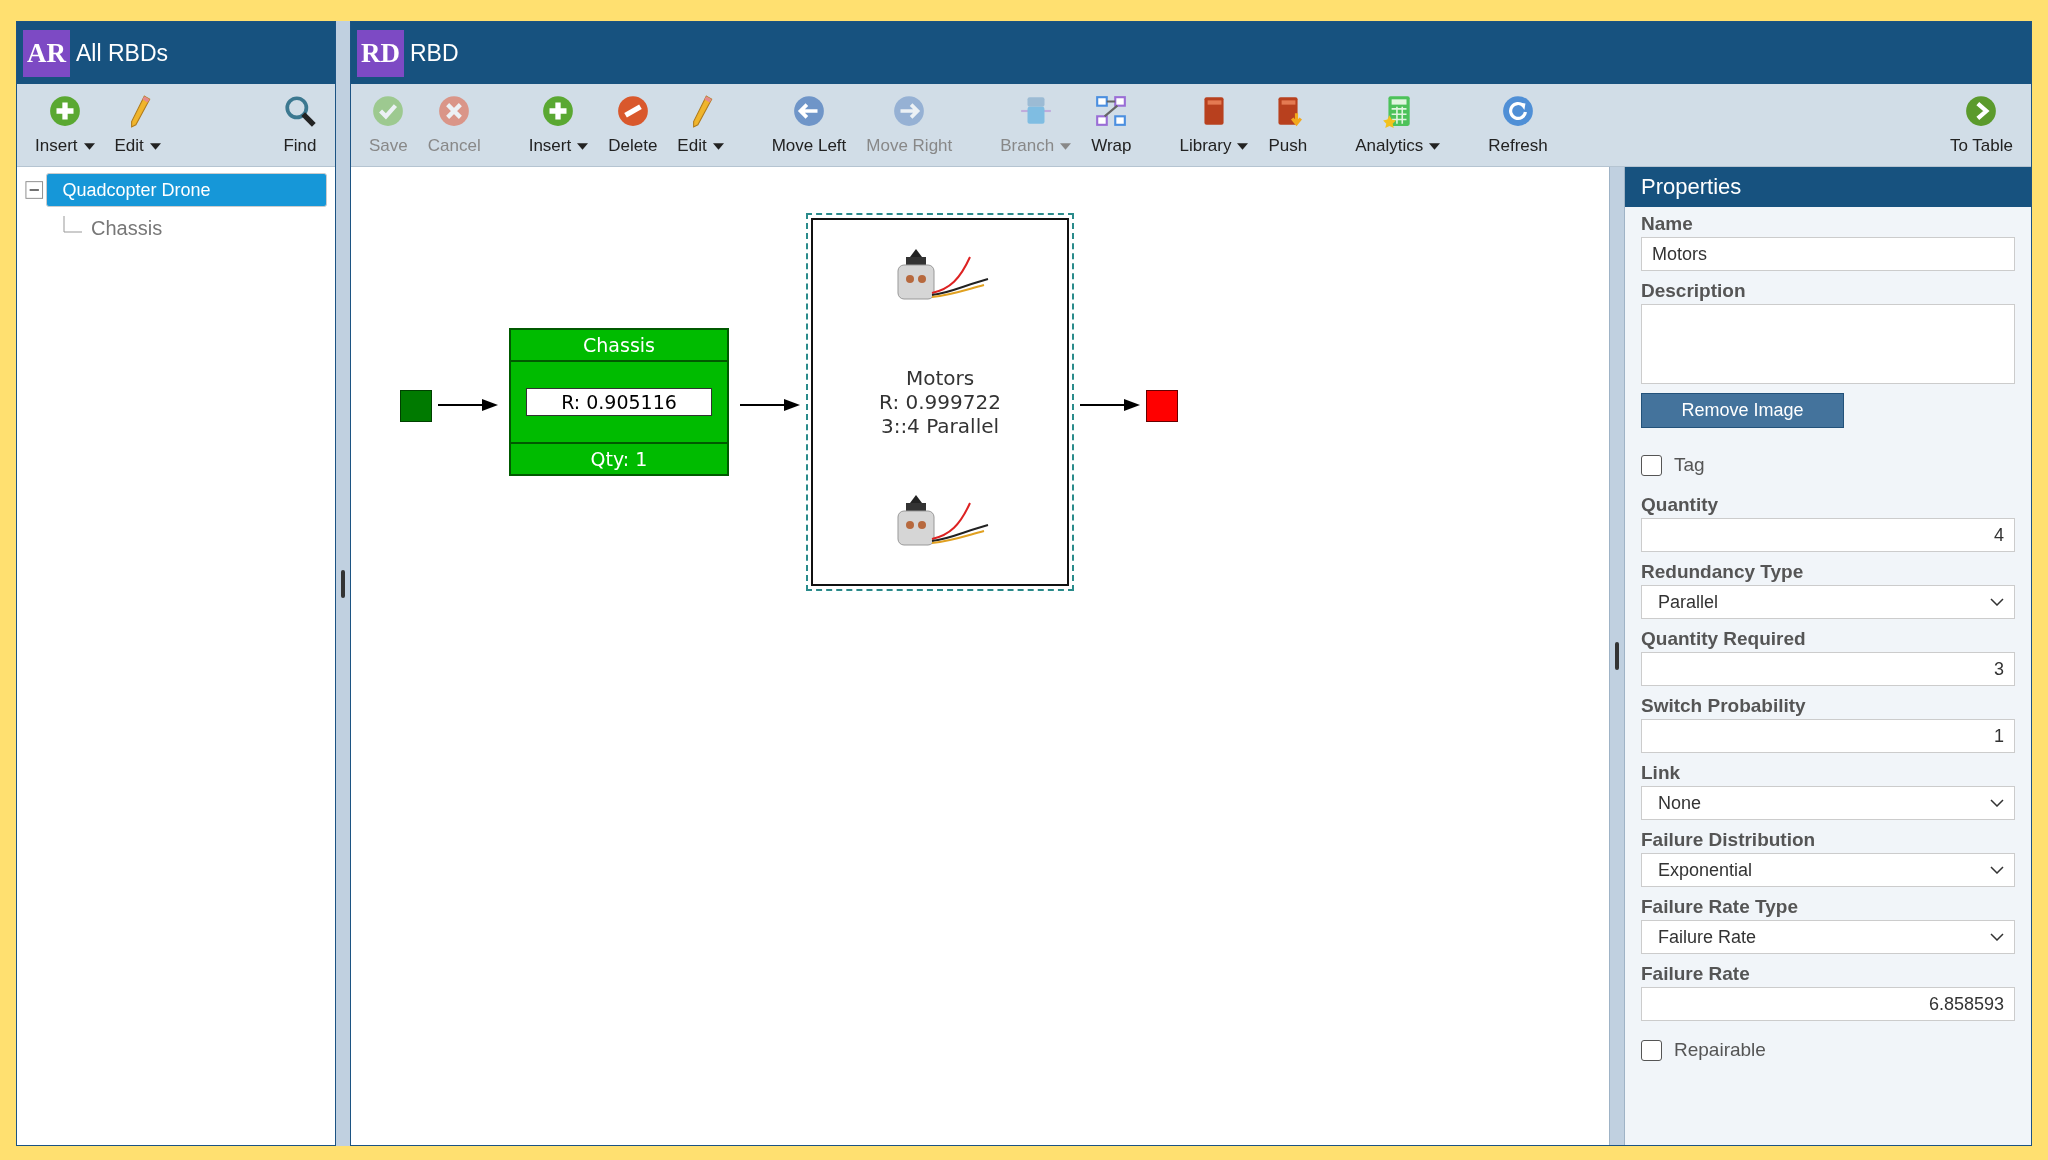 The width and height of the screenshot is (2048, 1160). What do you see at coordinates (1667, 224) in the screenshot?
I see `field-label: Name` at bounding box center [1667, 224].